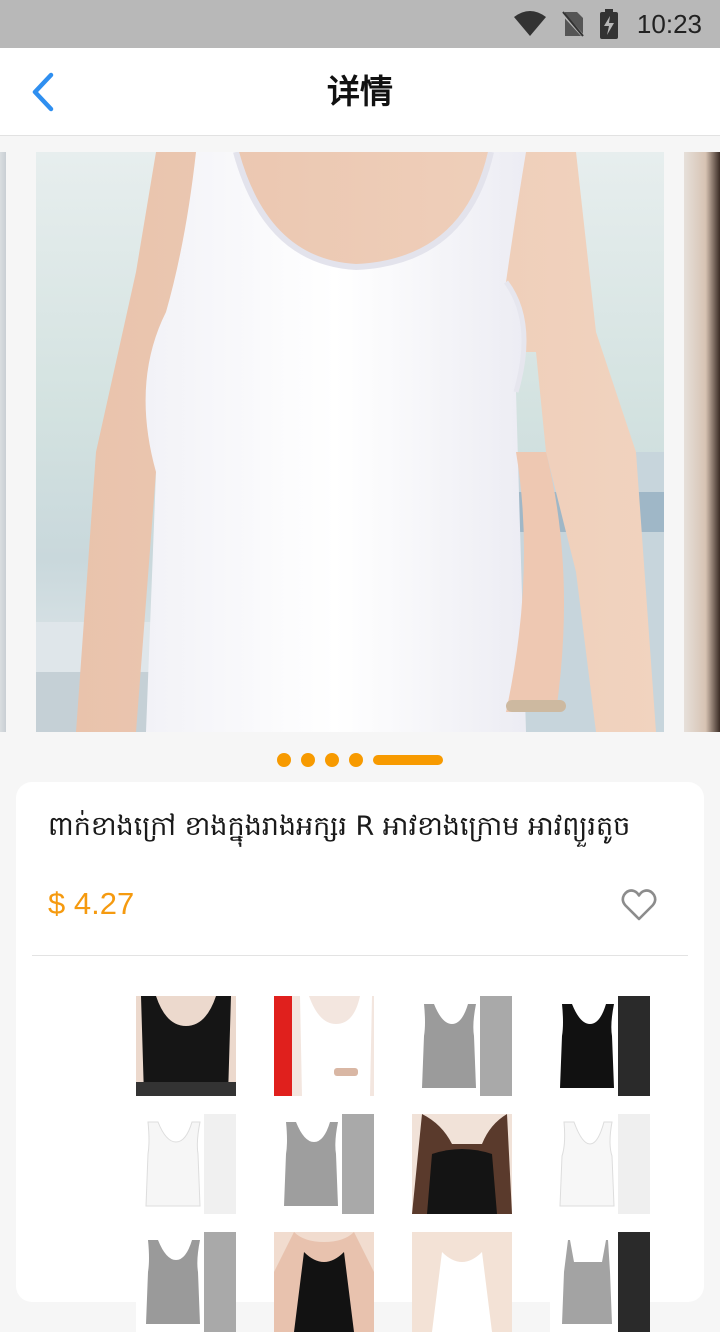  I want to click on status-bar: 10:23, so click(360, 24).